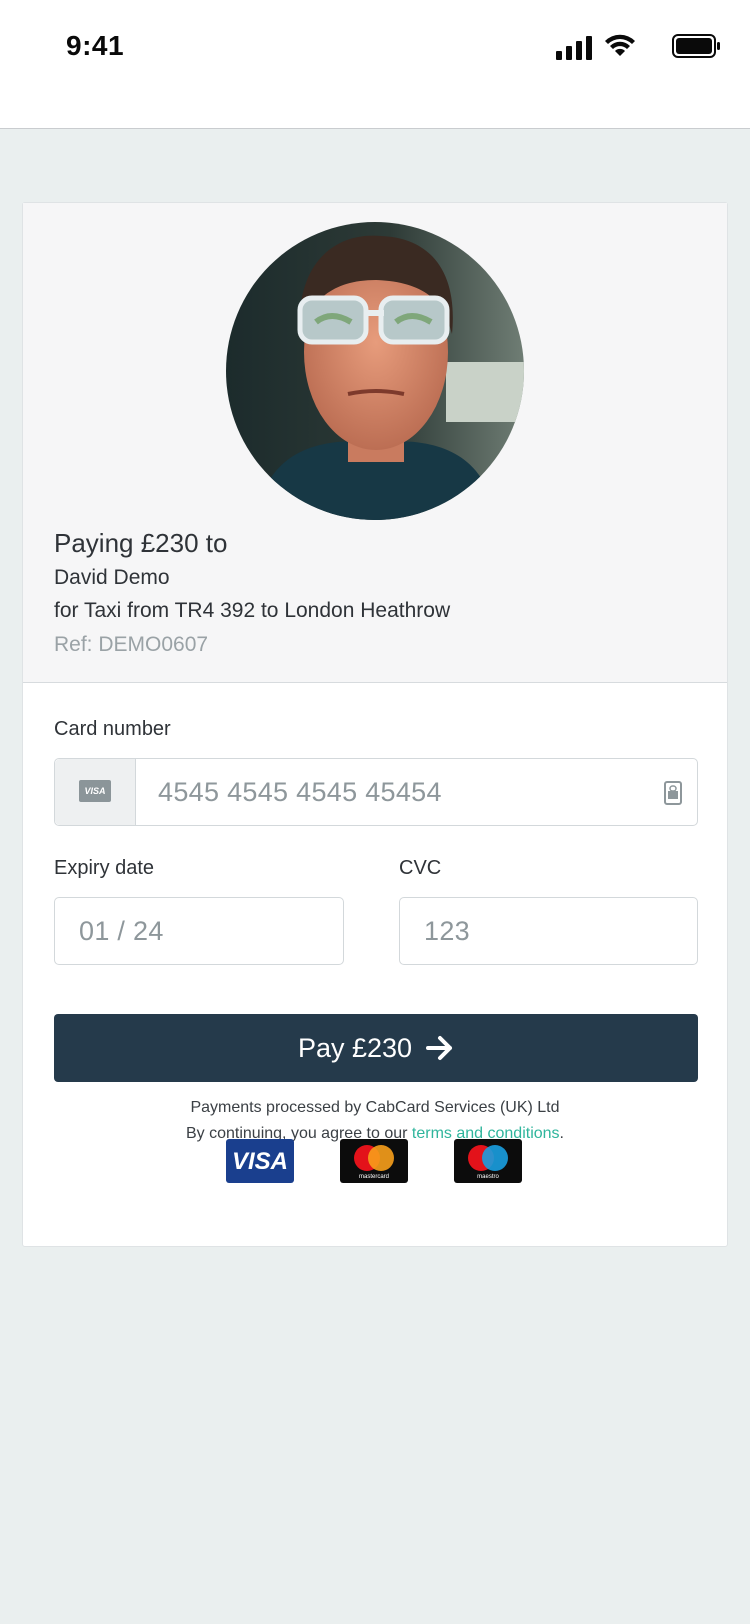  What do you see at coordinates (673, 793) in the screenshot?
I see `secure-lock-icon` at bounding box center [673, 793].